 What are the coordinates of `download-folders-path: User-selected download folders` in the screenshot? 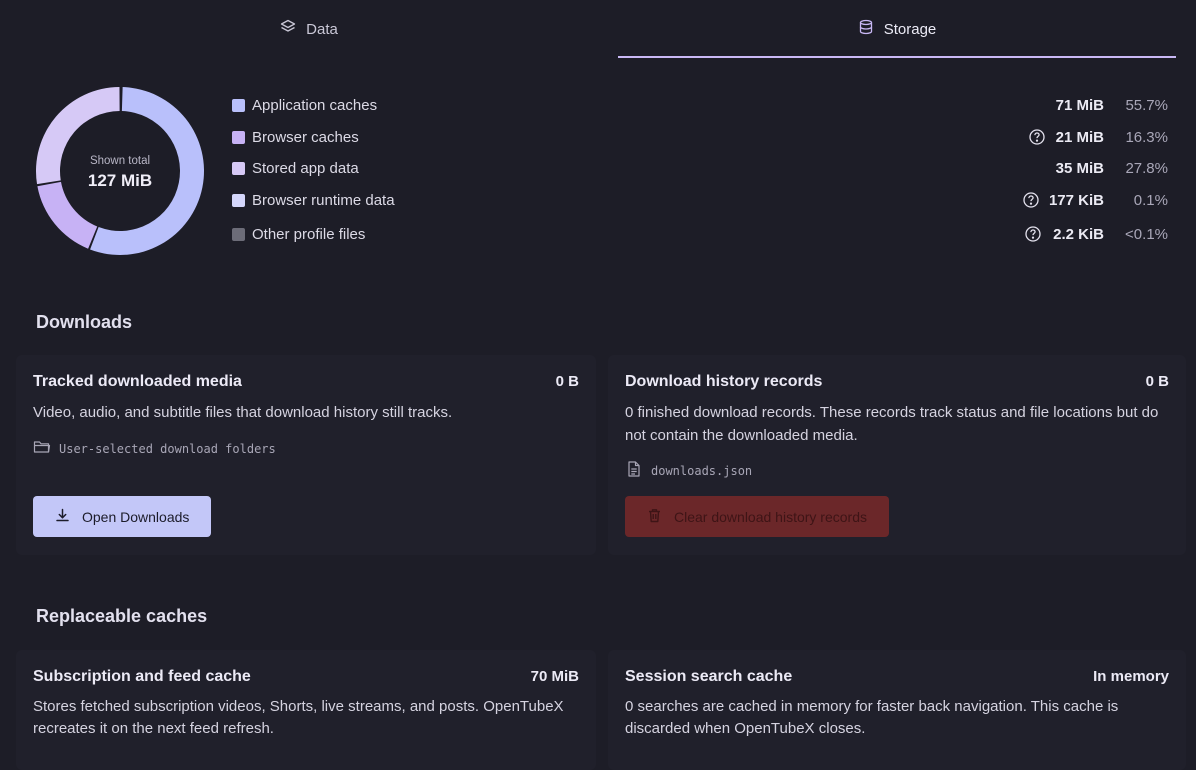 It's located at (154, 448).